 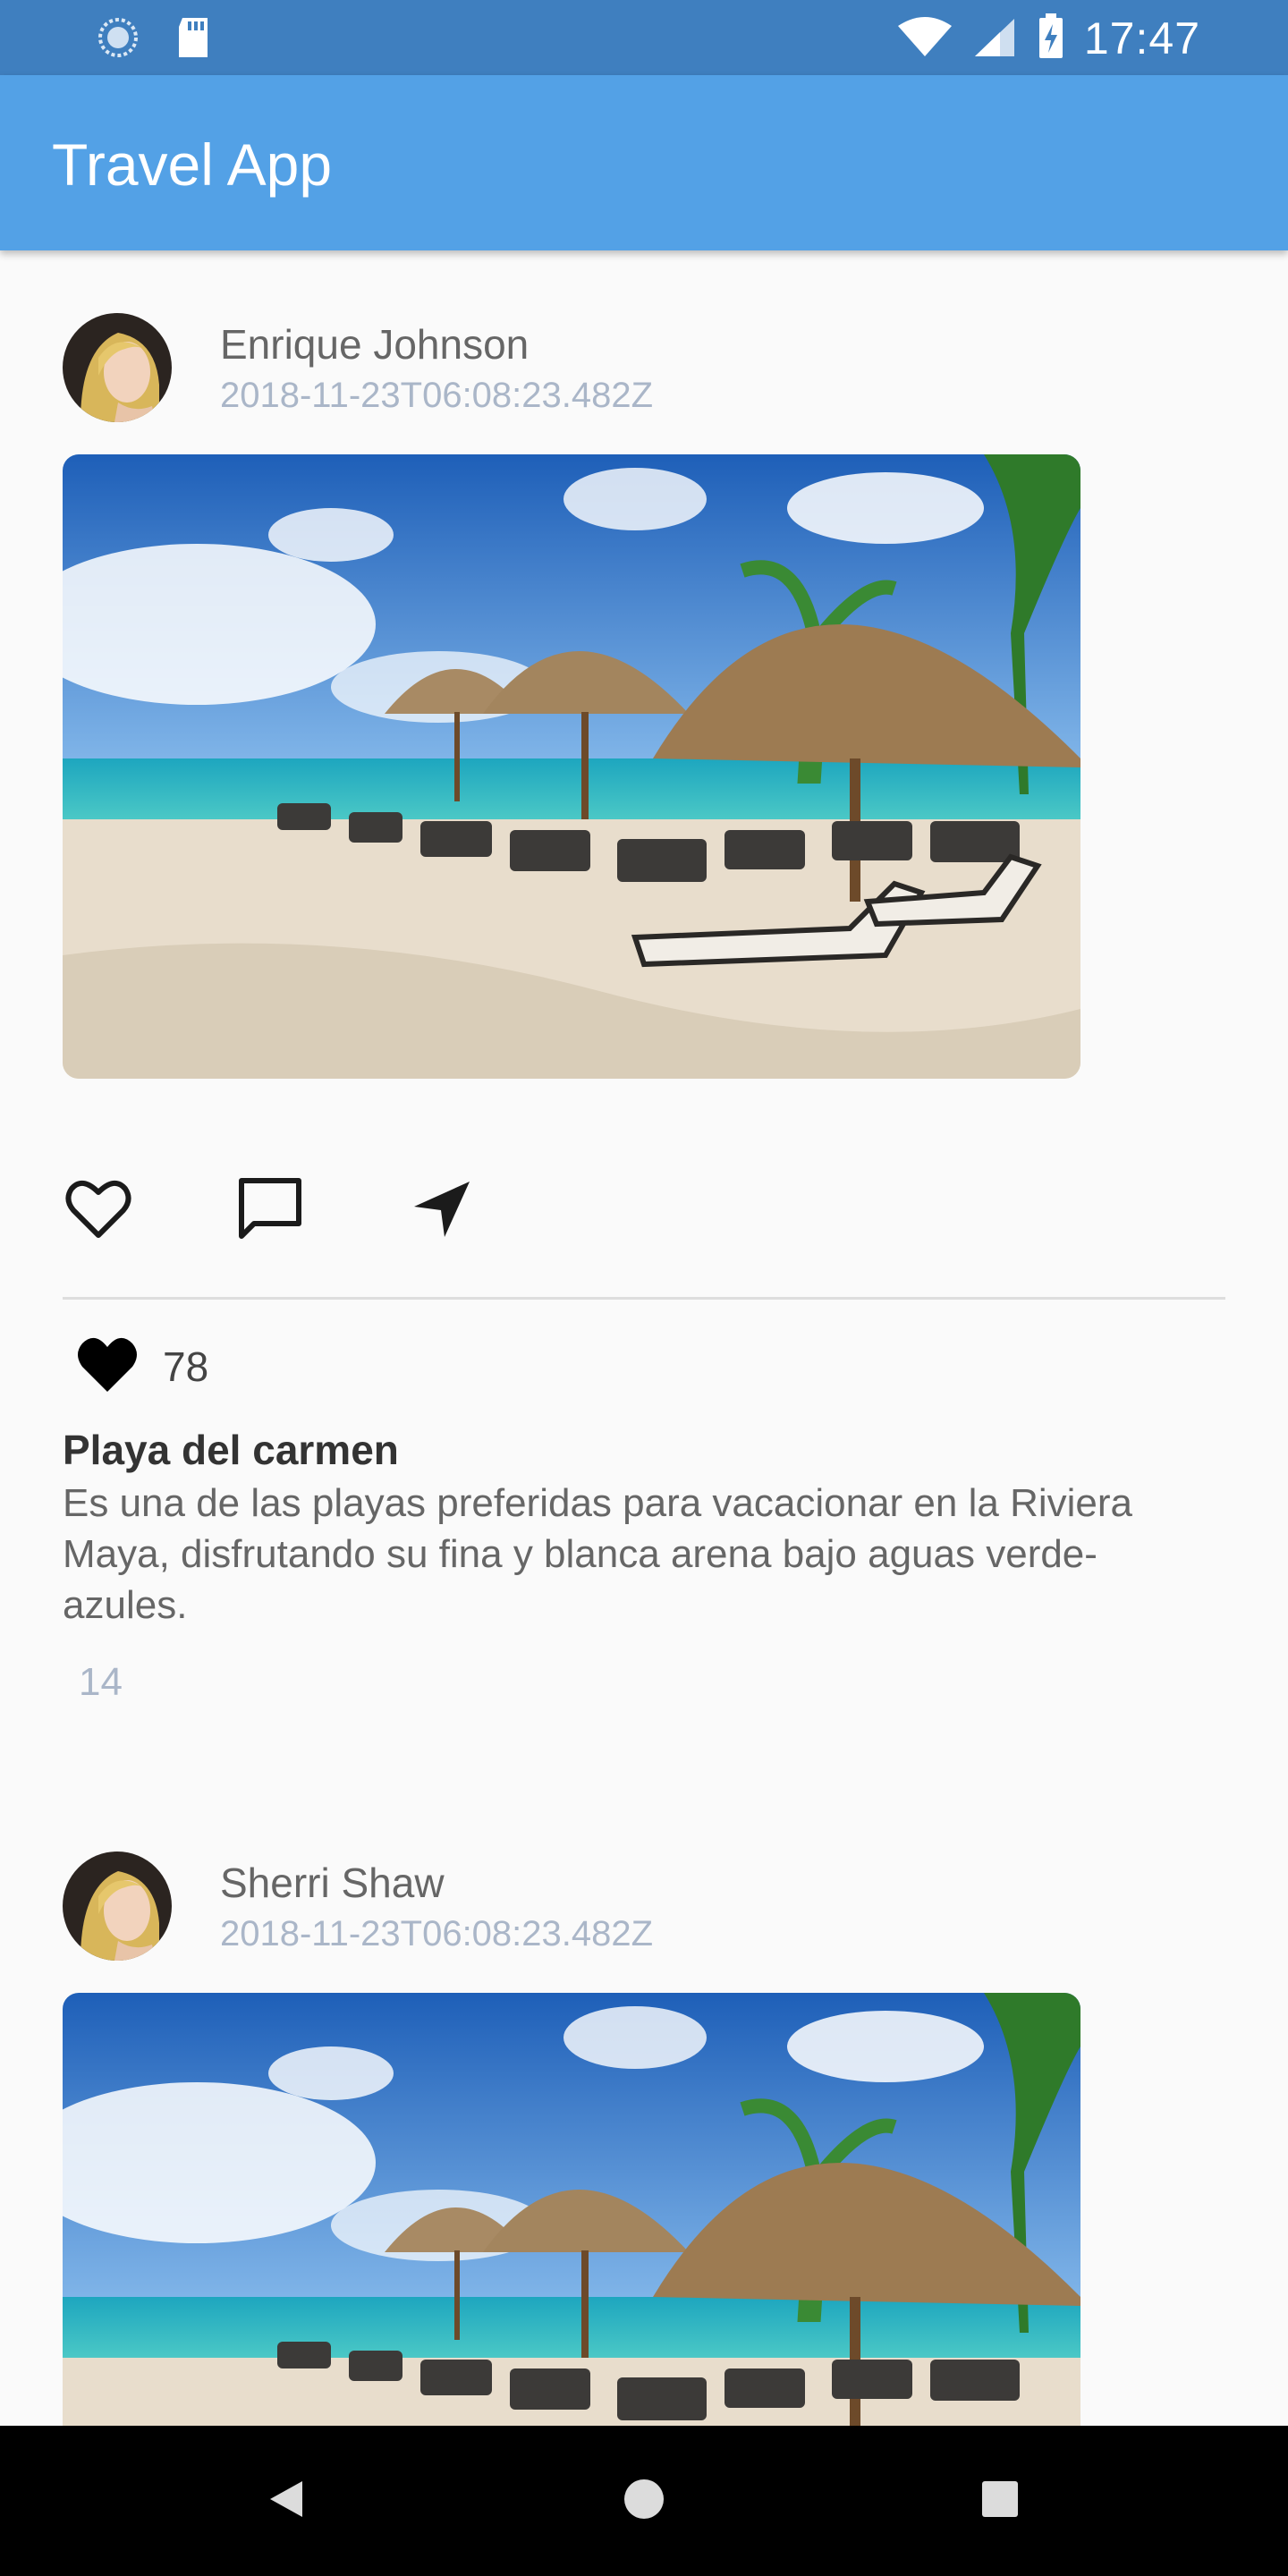 What do you see at coordinates (118, 40) in the screenshot?
I see `sync-icon` at bounding box center [118, 40].